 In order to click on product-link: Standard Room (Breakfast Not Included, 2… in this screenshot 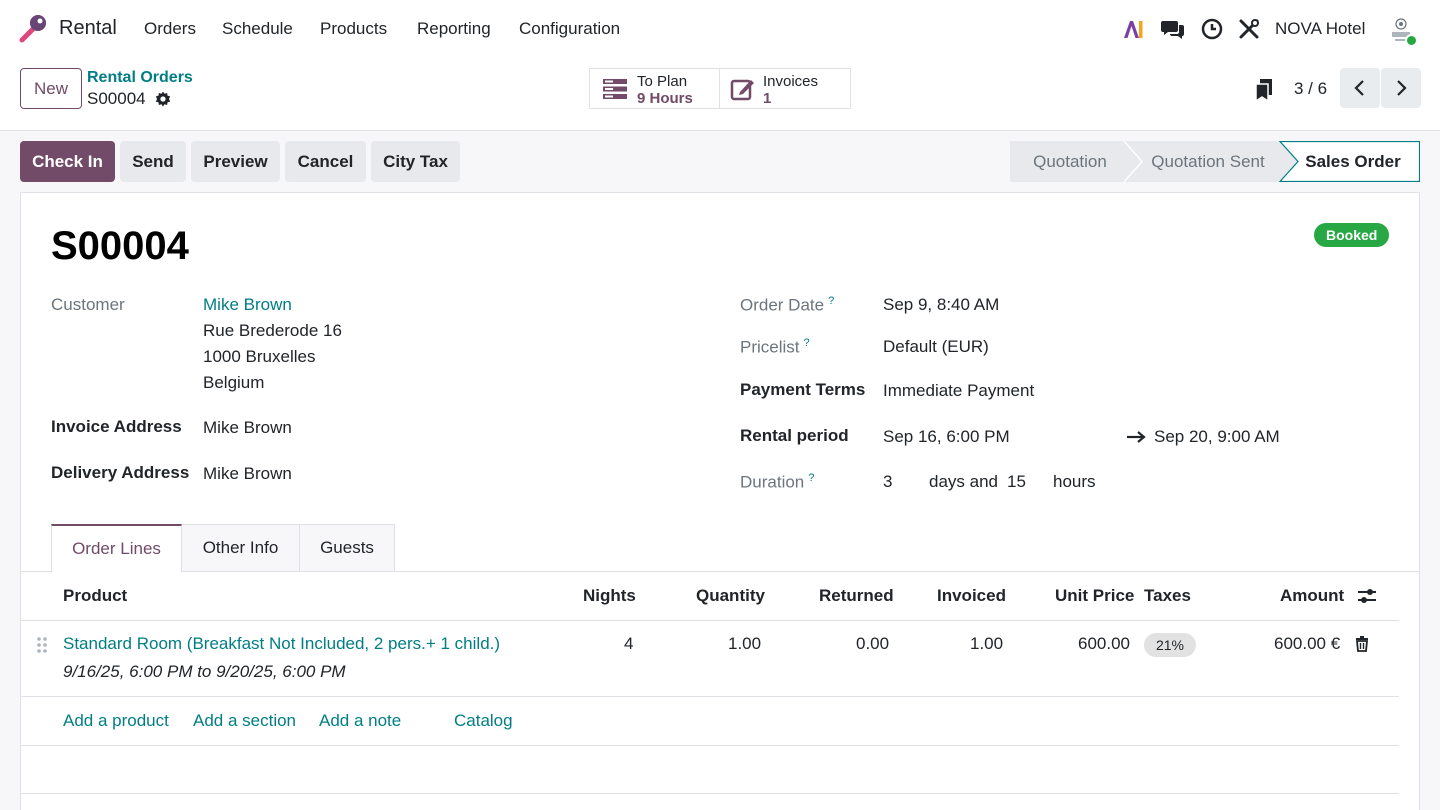, I will do `click(281, 644)`.